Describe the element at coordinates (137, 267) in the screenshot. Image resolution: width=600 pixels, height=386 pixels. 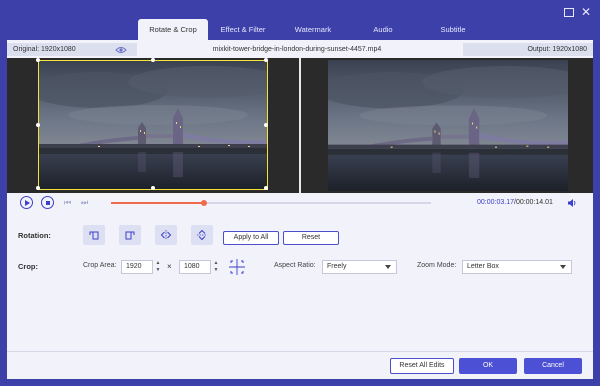
I see `crop-width-input: 1920` at that location.